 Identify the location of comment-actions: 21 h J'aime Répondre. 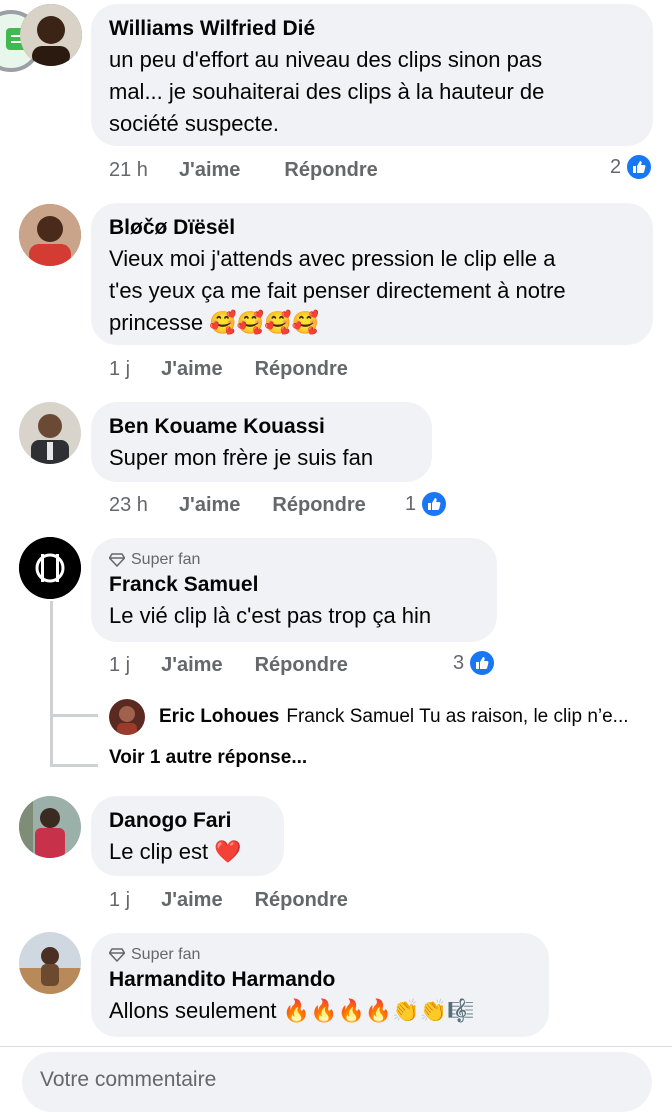
(243, 170).